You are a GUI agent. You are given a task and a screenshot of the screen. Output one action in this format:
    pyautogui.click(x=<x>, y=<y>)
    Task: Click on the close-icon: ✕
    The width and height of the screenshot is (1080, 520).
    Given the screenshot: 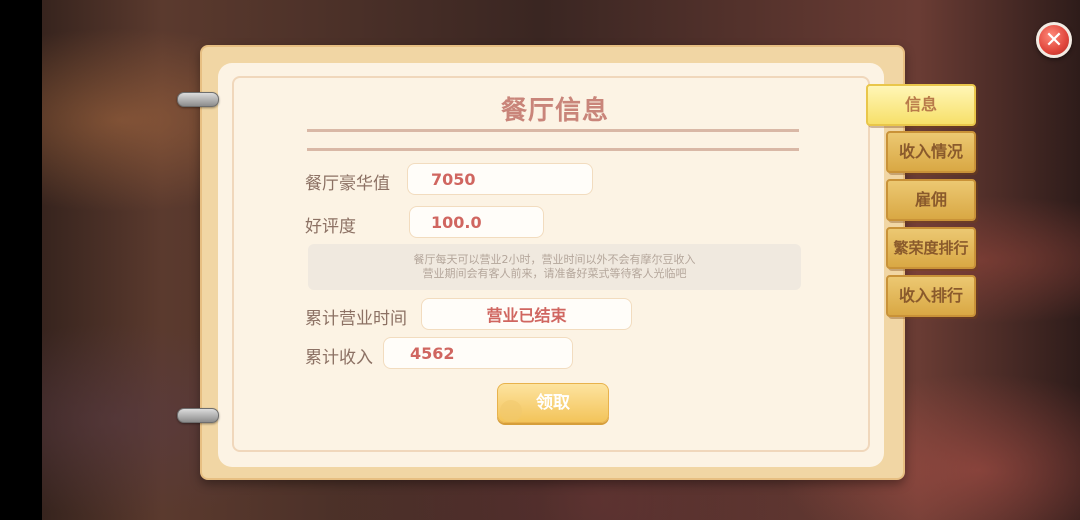 What is the action you would take?
    pyautogui.click(x=1054, y=40)
    